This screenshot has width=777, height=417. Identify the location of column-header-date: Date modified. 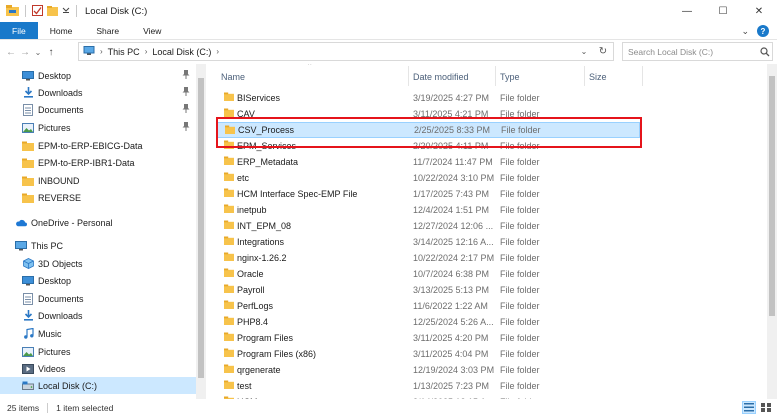
(441, 77).